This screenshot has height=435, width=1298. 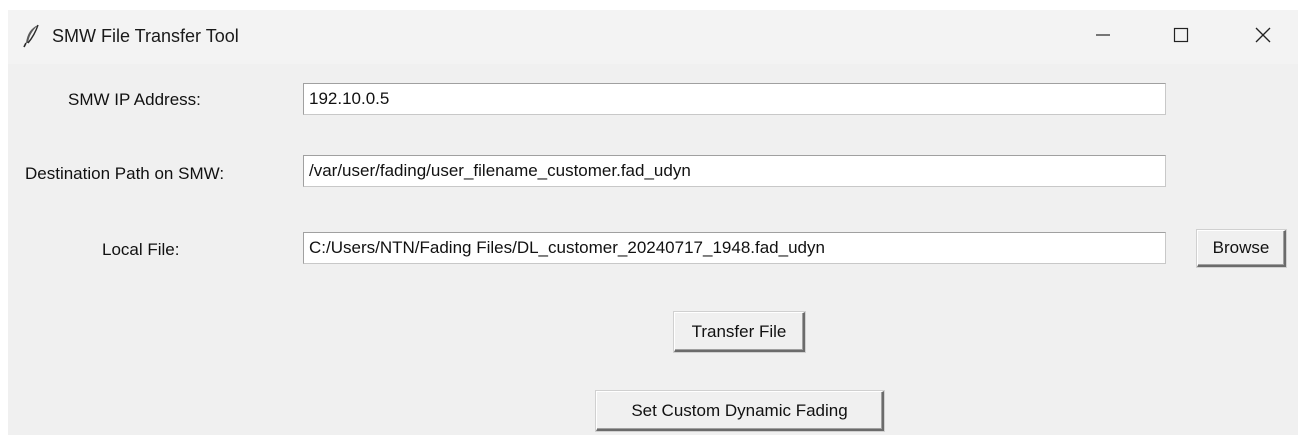 I want to click on local-file-label: Local File:, so click(x=141, y=249).